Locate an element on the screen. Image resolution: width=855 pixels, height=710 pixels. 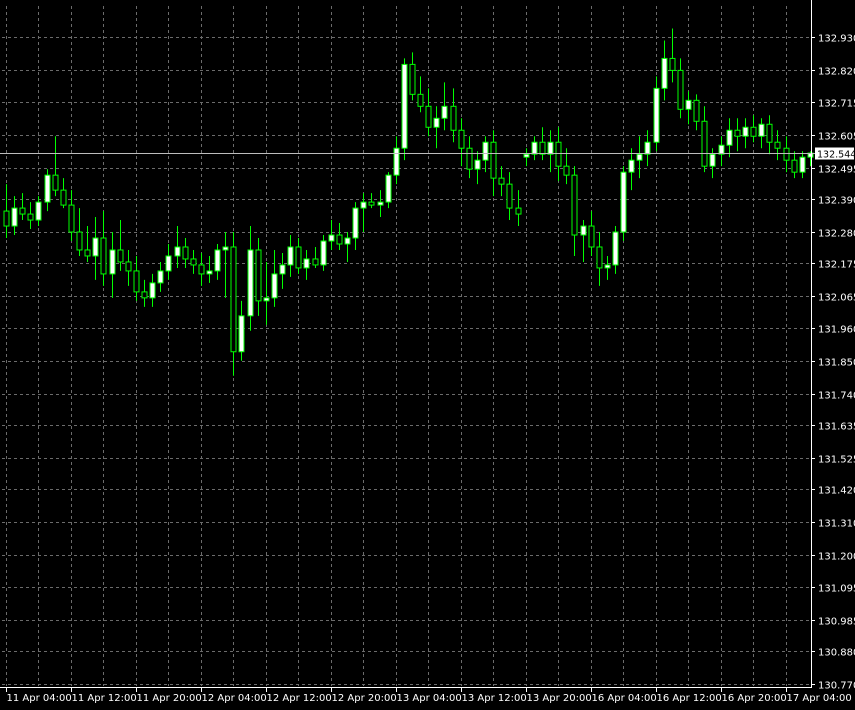
price-tick-label: 132.820 is located at coordinates (836, 72).